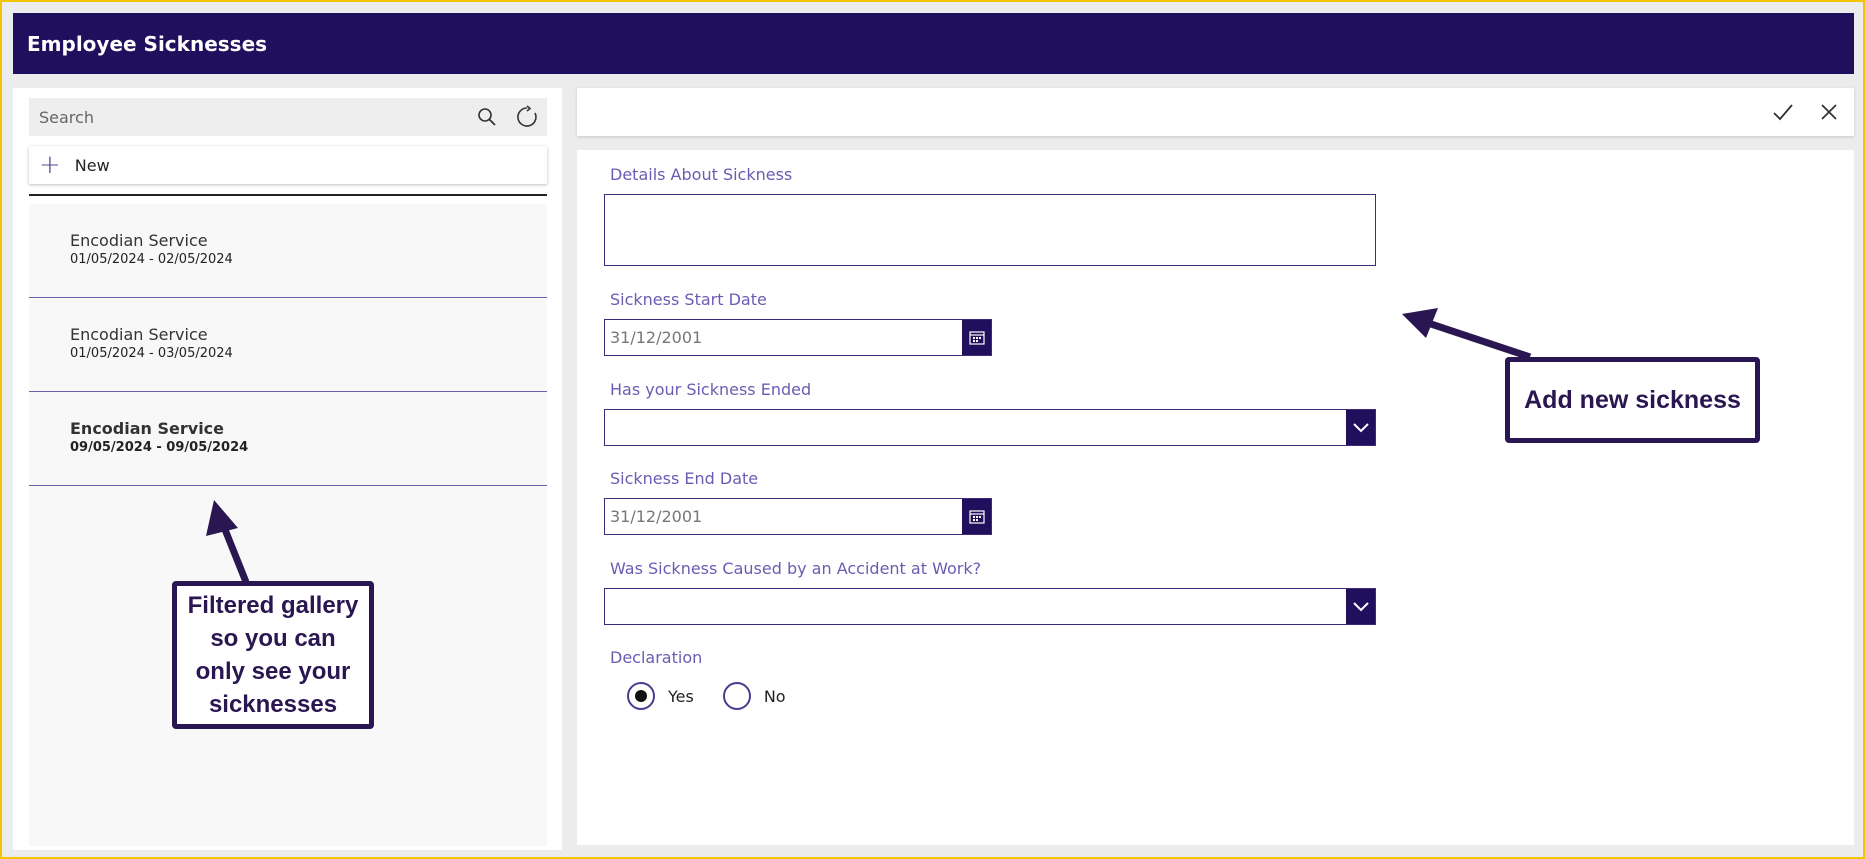  Describe the element at coordinates (1477, 339) in the screenshot. I see `arrow-right-line` at that location.